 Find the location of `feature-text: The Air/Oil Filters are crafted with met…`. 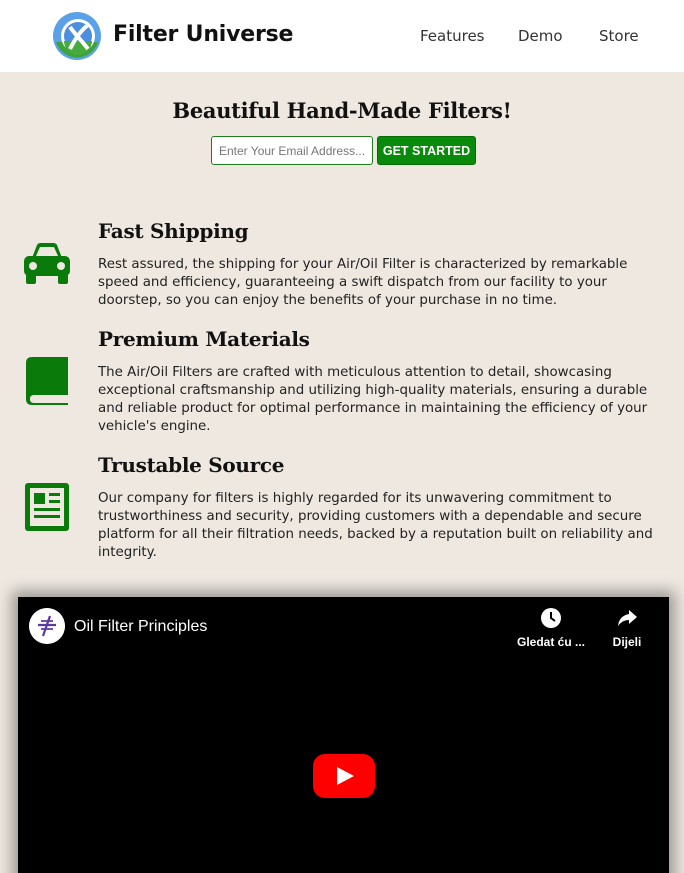

feature-text: The Air/Oil Filters are crafted with met… is located at coordinates (373, 399).